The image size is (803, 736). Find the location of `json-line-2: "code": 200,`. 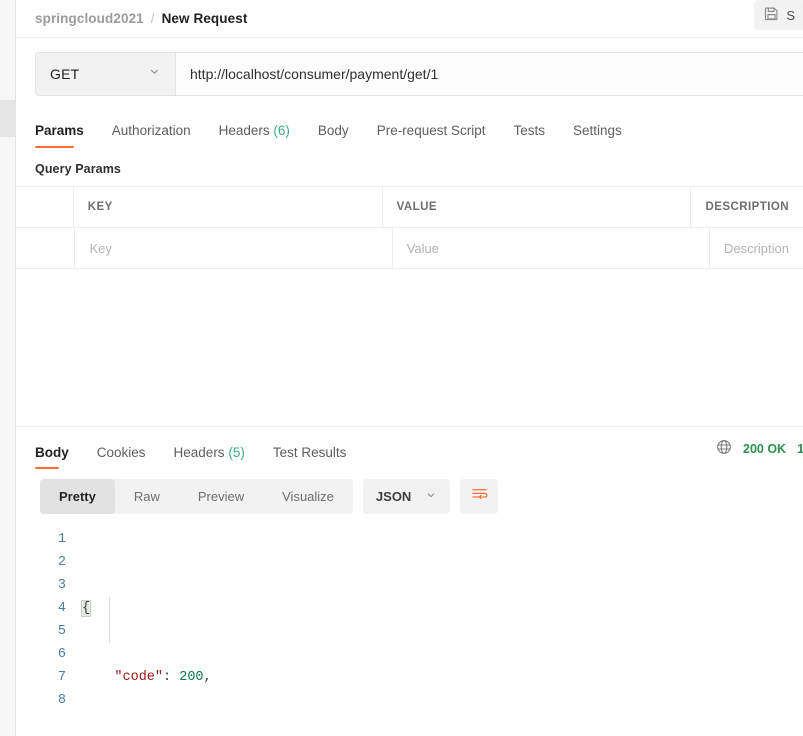

json-line-2: "code": 200, is located at coordinates (163, 677).